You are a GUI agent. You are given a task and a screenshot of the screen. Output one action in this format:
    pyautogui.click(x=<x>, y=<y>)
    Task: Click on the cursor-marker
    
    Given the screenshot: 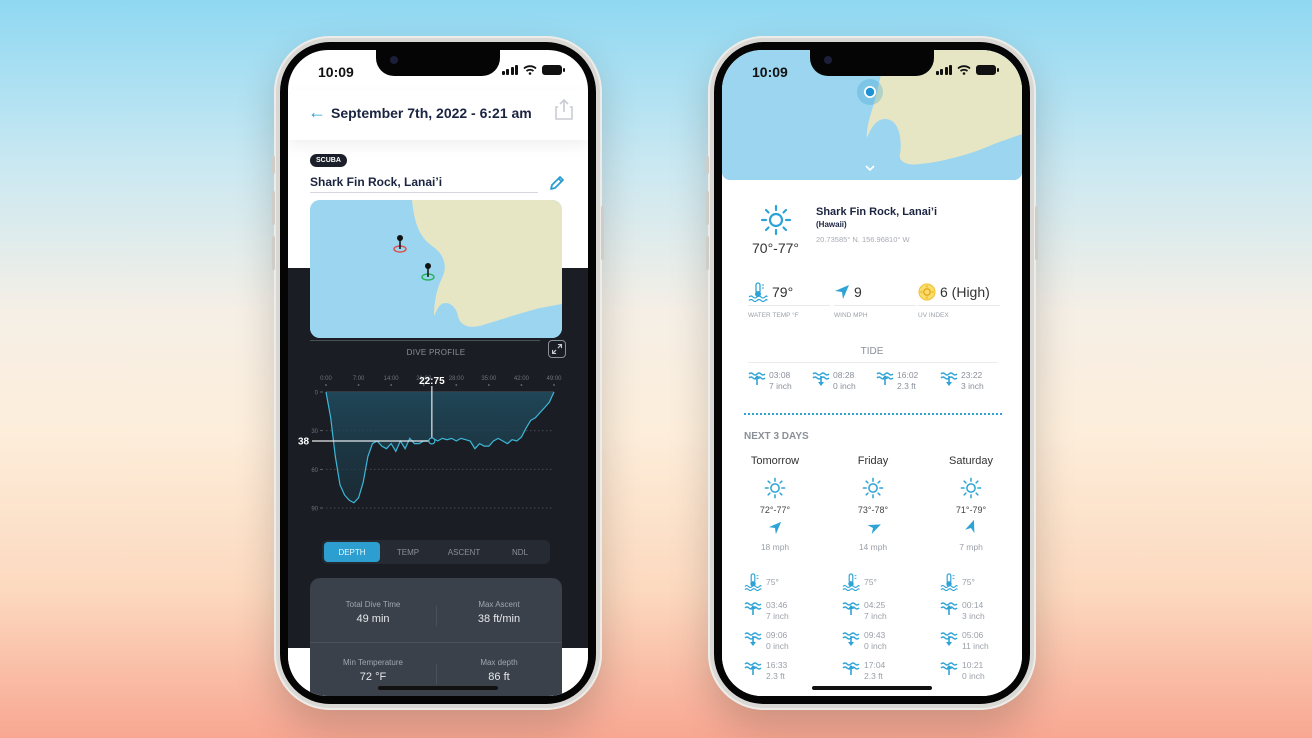 What is the action you would take?
    pyautogui.click(x=432, y=441)
    